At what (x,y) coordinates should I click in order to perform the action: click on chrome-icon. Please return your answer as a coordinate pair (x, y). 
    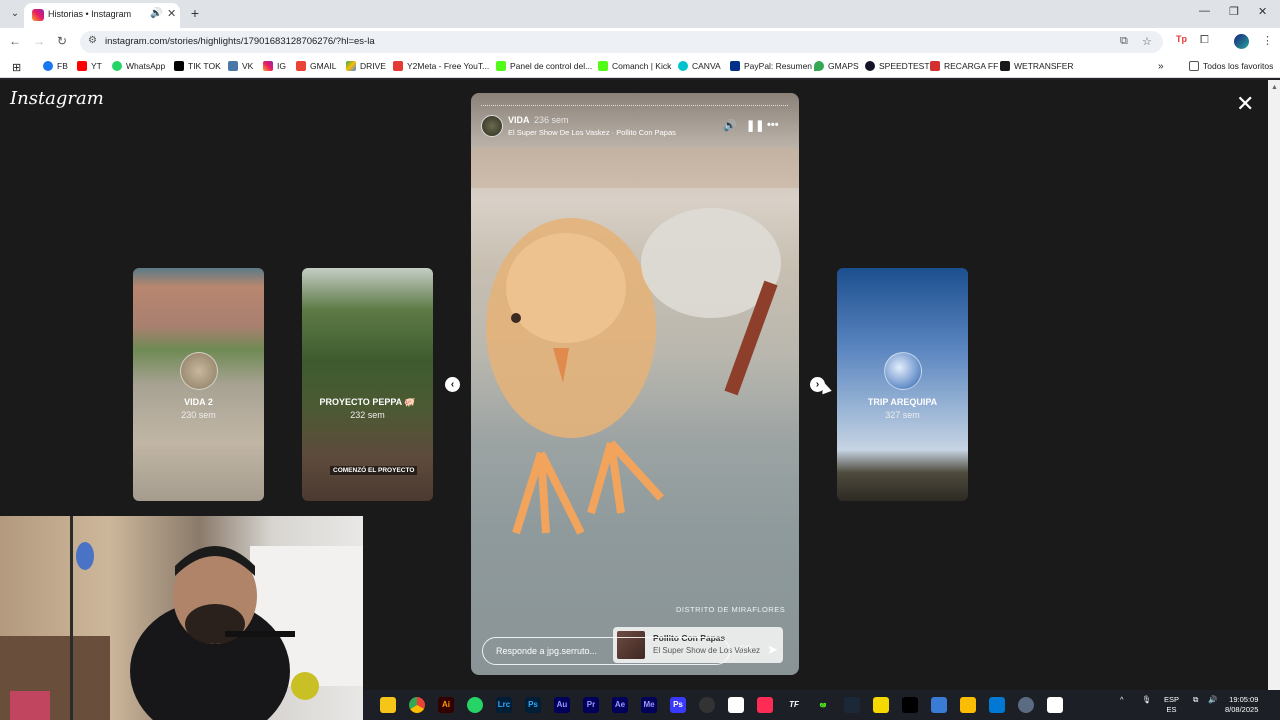
    Looking at the image, I should click on (417, 705).